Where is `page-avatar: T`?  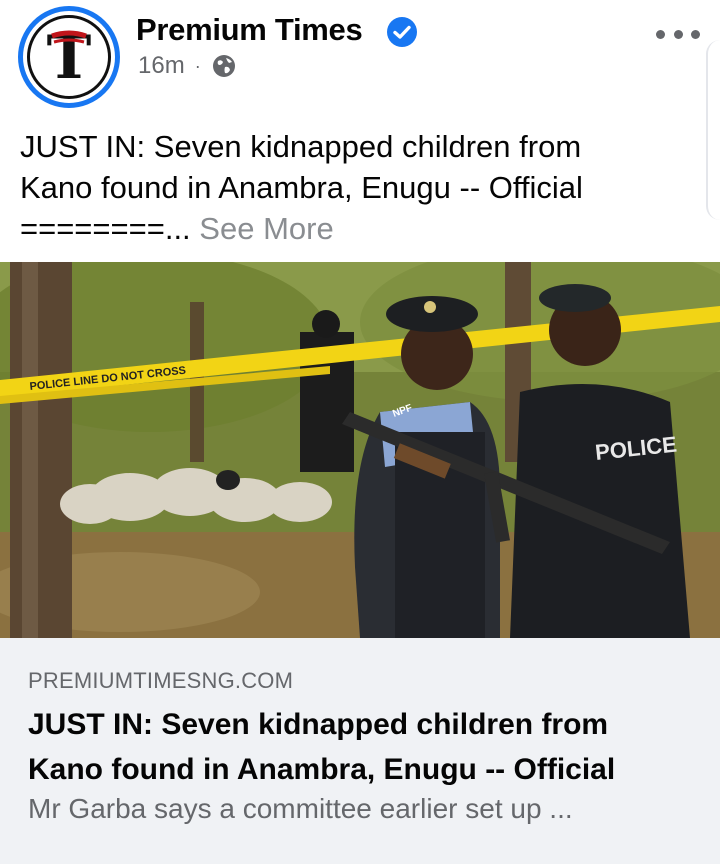
page-avatar: T is located at coordinates (69, 57).